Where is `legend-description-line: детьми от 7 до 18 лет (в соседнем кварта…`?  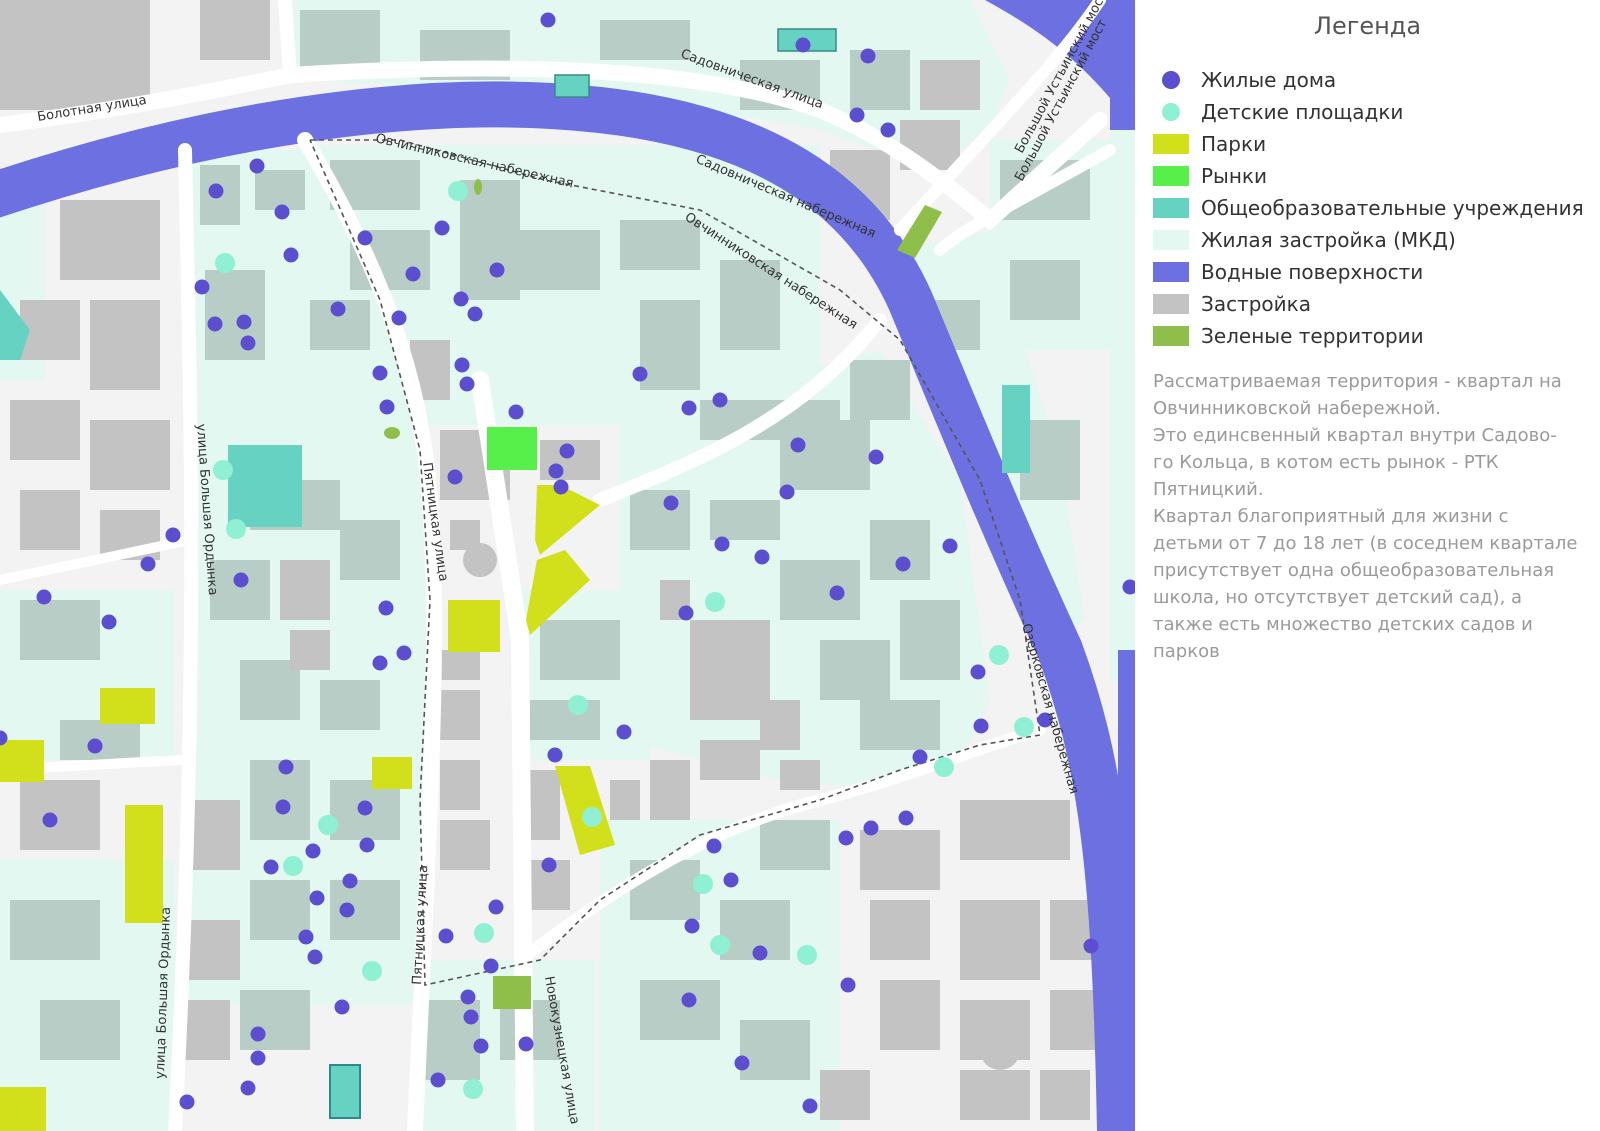 legend-description-line: детьми от 7 до 18 лет (в соседнем кварта… is located at coordinates (1365, 543).